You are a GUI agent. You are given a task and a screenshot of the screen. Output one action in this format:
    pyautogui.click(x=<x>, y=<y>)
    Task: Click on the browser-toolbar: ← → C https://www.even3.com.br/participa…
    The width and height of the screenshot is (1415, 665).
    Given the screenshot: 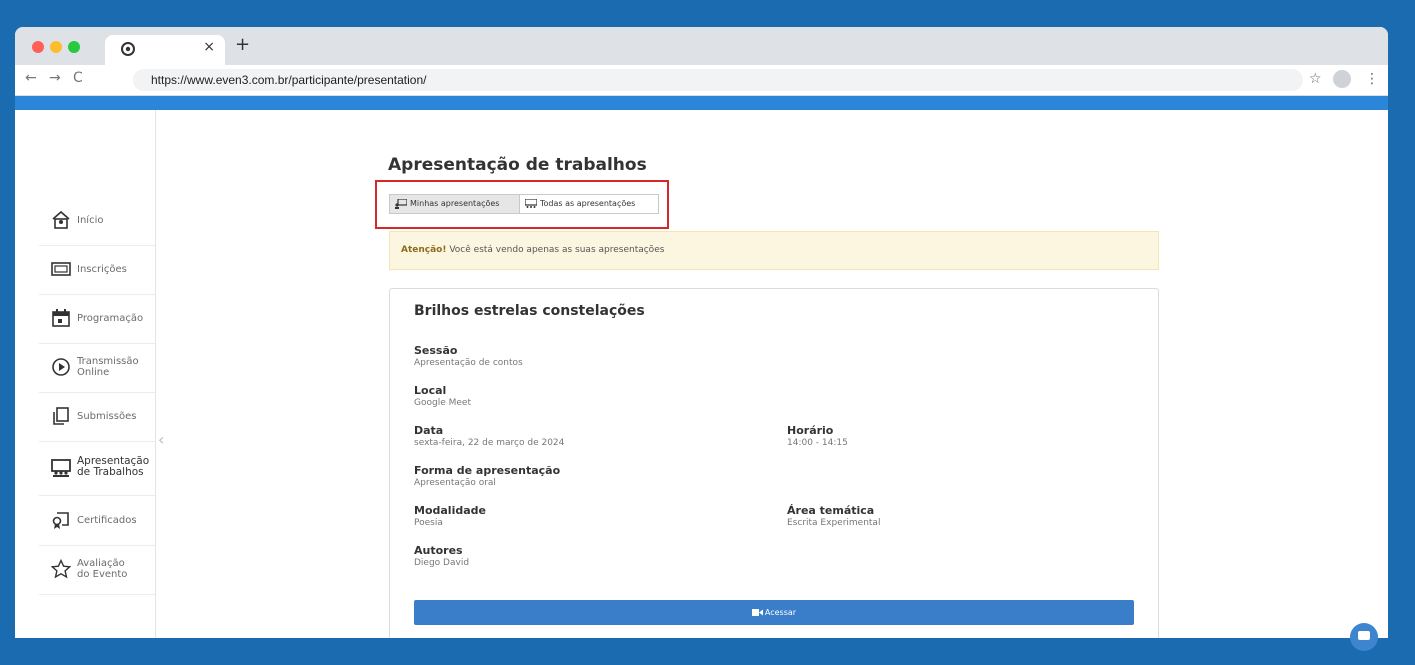 What is the action you would take?
    pyautogui.click(x=701, y=80)
    